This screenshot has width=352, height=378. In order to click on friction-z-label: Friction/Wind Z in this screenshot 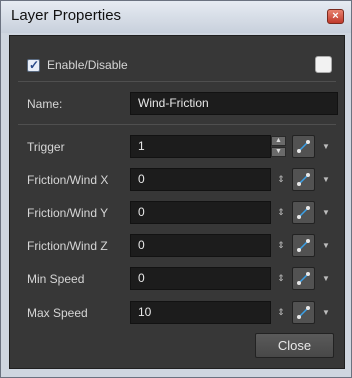, I will do `click(67, 246)`.